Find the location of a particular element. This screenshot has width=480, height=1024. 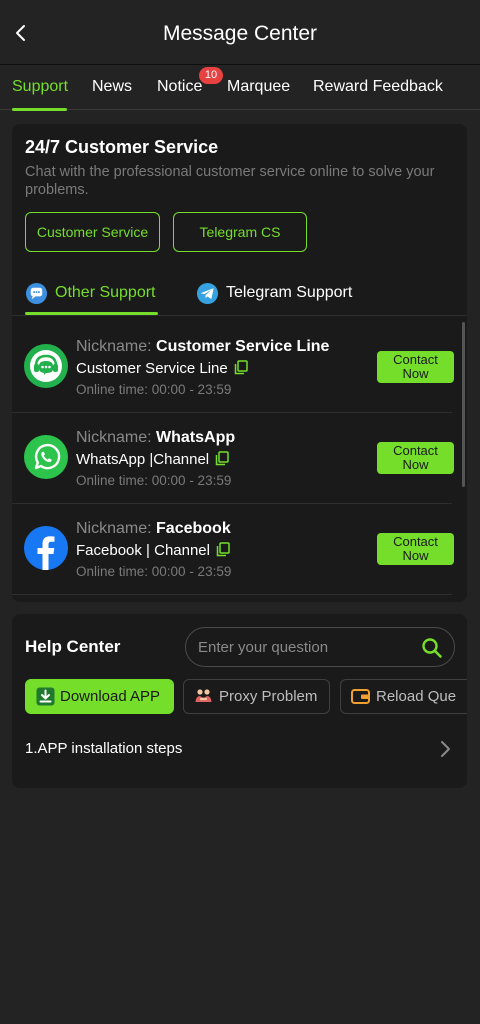

notice-count-badge: 10 is located at coordinates (211, 75).